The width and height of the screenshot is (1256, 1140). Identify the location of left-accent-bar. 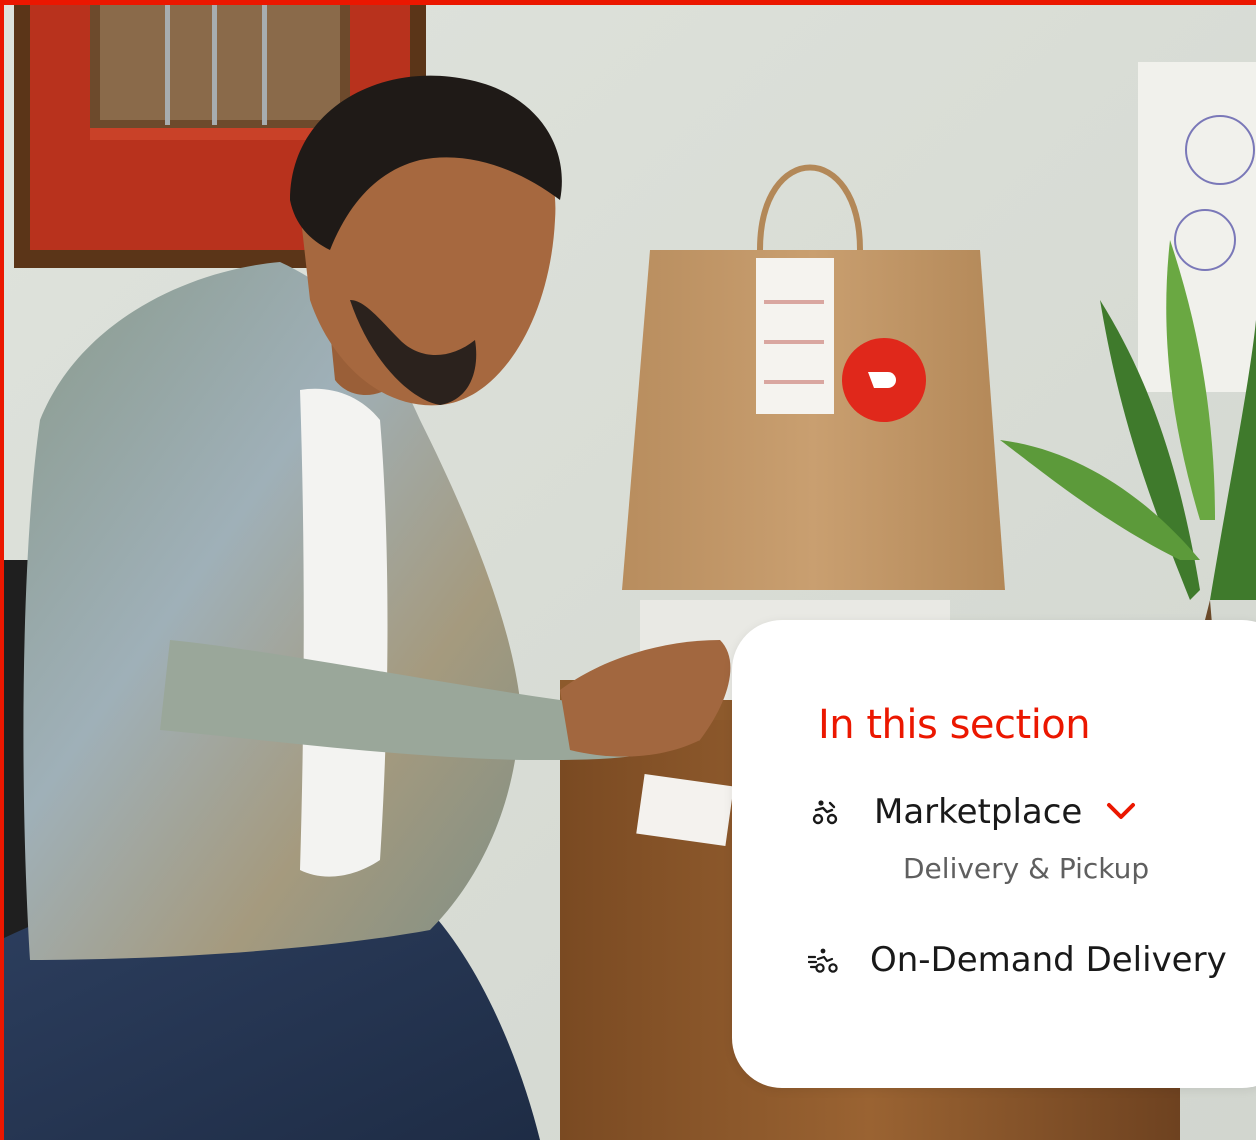
(2, 570).